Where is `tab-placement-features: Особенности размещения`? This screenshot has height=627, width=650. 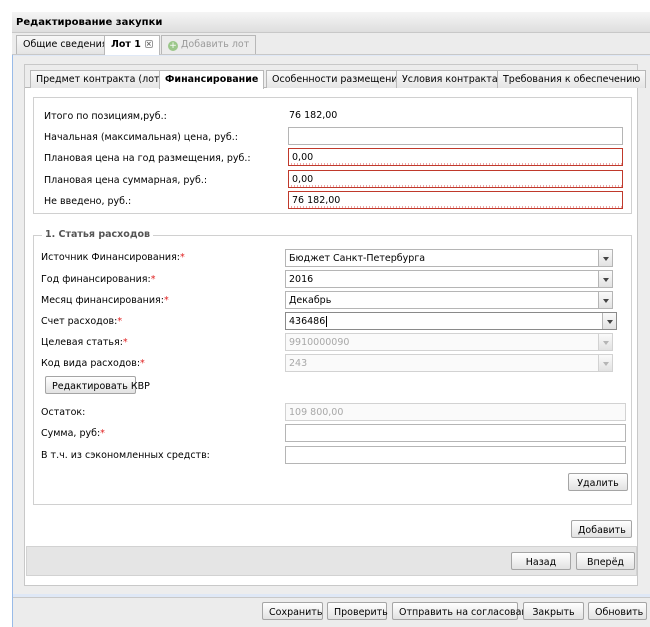 tab-placement-features: Особенности размещения is located at coordinates (338, 79).